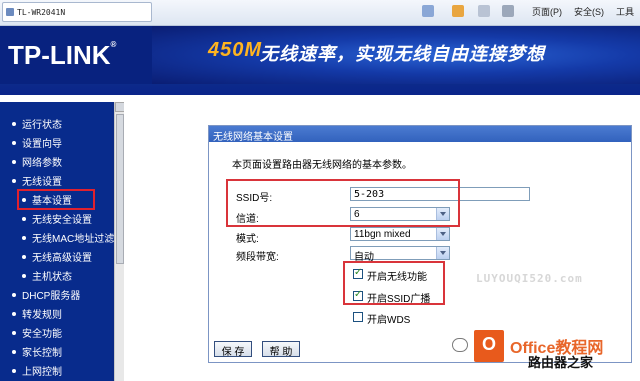  I want to click on nav-top-strip, so click(320, 93).